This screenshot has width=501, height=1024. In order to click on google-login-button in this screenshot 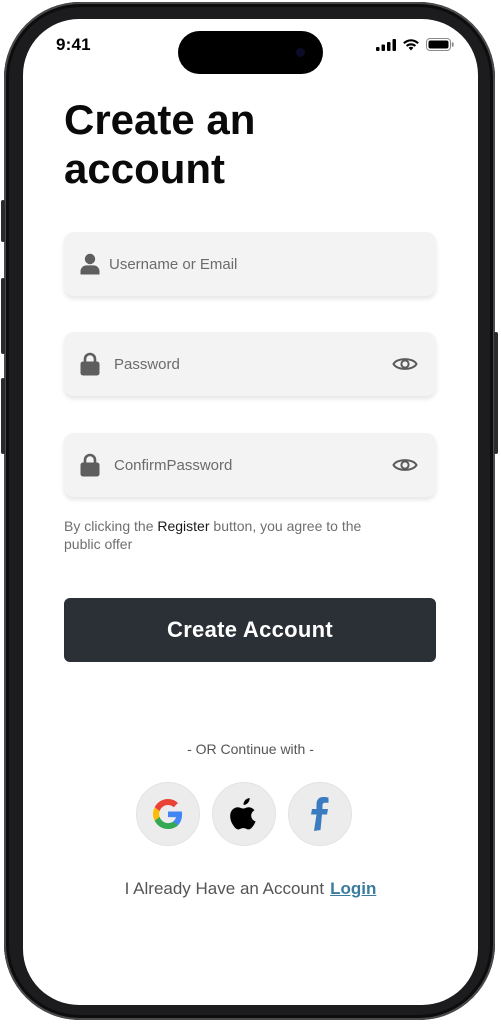, I will do `click(168, 814)`.